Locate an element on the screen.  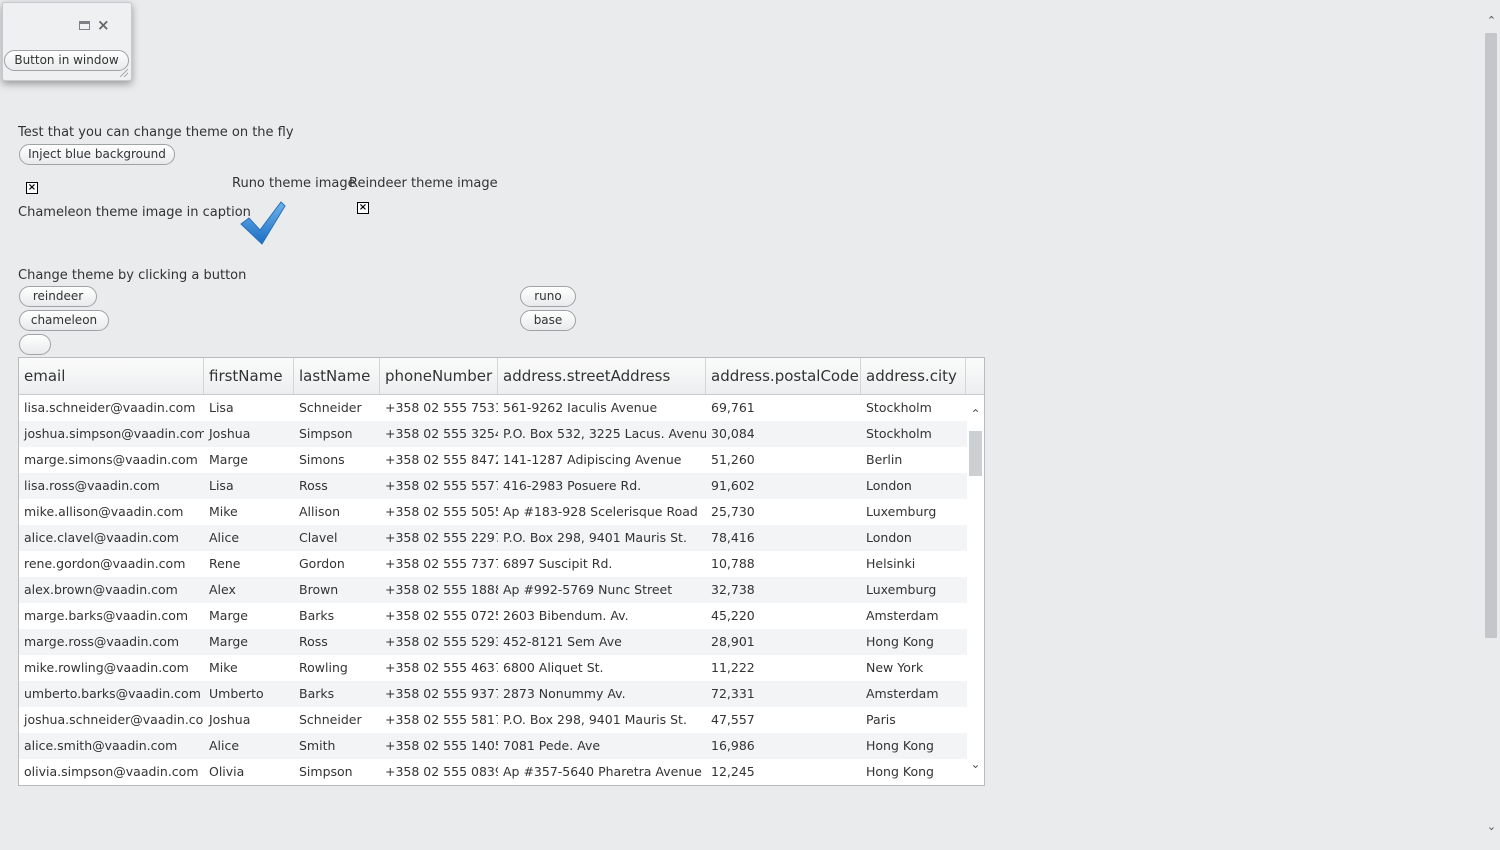
table-cell: 7081 Pede. Ave is located at coordinates (552, 745).